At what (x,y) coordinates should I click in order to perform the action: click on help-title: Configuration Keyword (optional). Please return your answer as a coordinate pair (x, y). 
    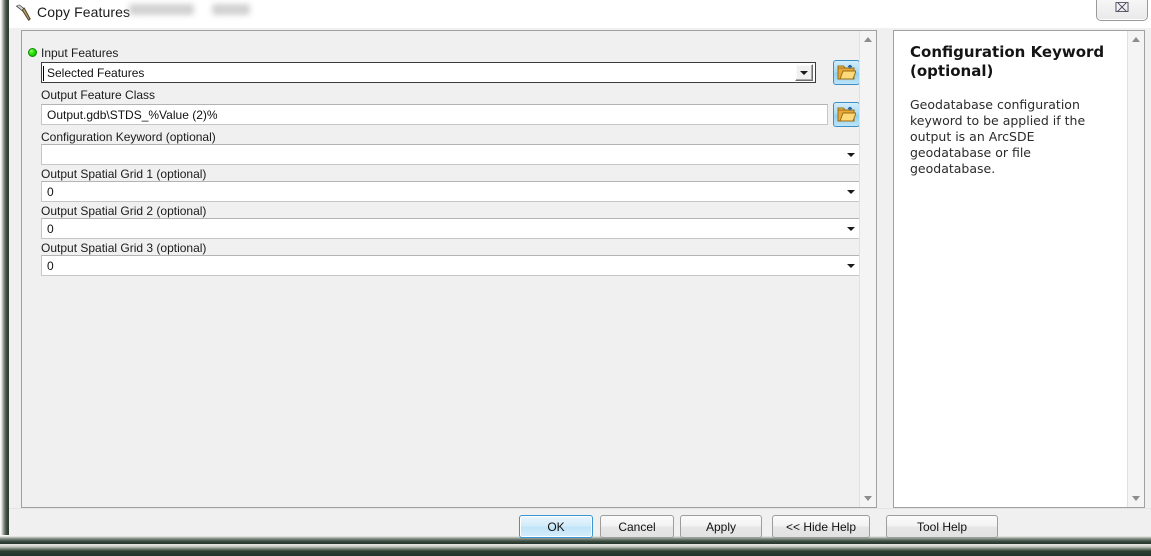
    Looking at the image, I should click on (1007, 61).